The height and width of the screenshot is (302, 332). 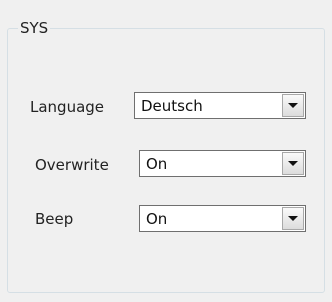 What do you see at coordinates (34, 28) in the screenshot?
I see `sys-group-title: SYS` at bounding box center [34, 28].